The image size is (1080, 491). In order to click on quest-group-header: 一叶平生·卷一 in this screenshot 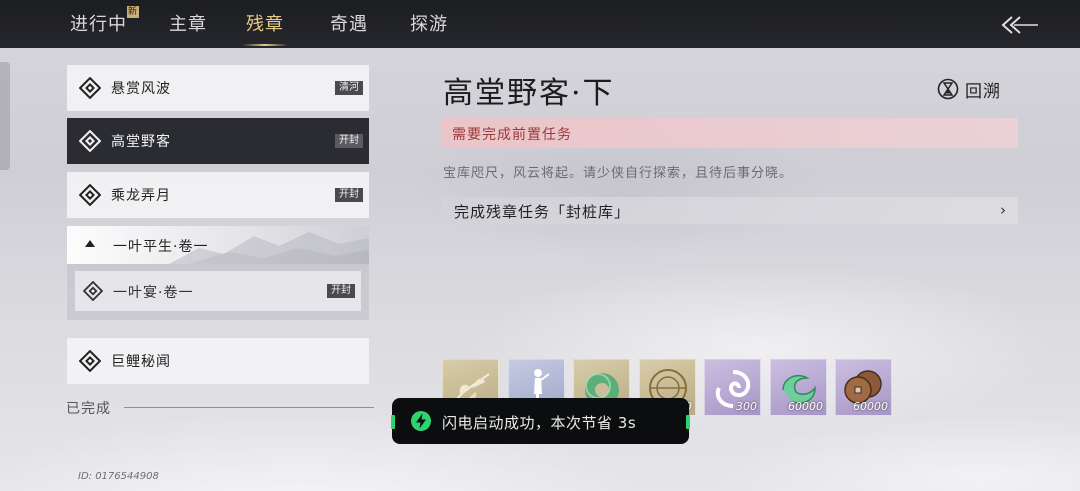, I will do `click(218, 245)`.